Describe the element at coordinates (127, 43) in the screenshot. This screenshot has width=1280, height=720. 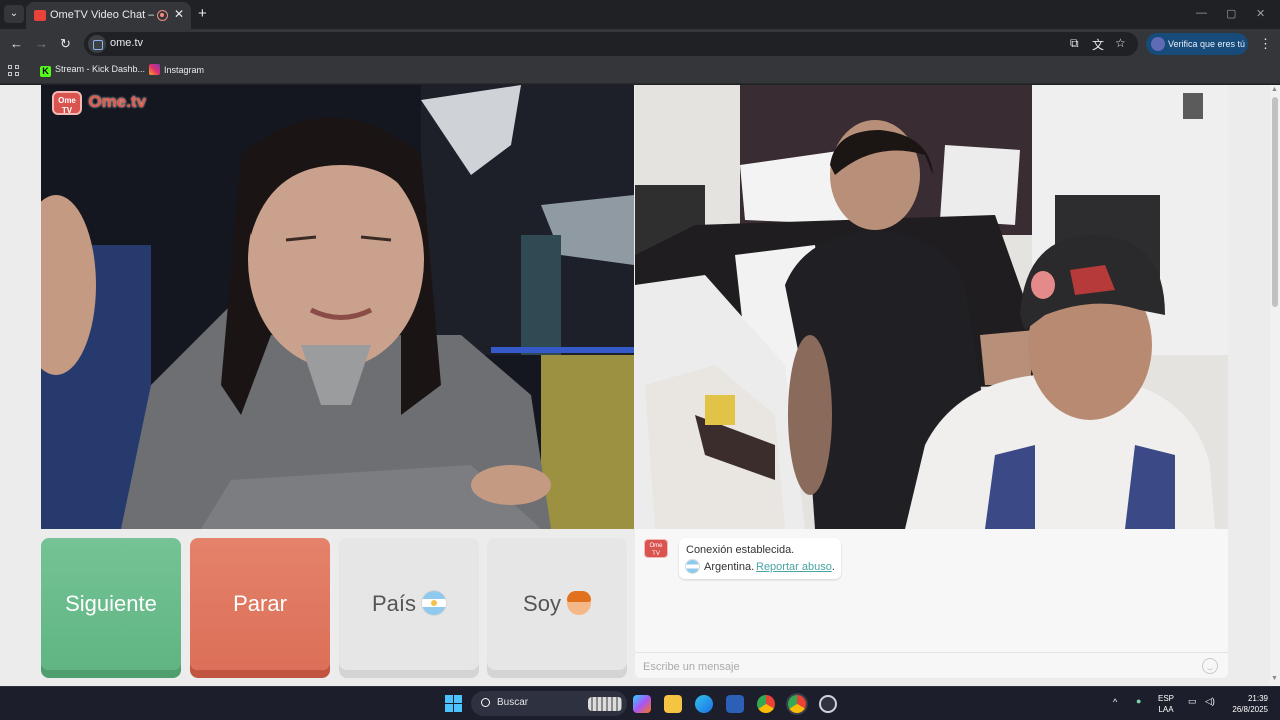
I see `url-text: ome.tv` at that location.